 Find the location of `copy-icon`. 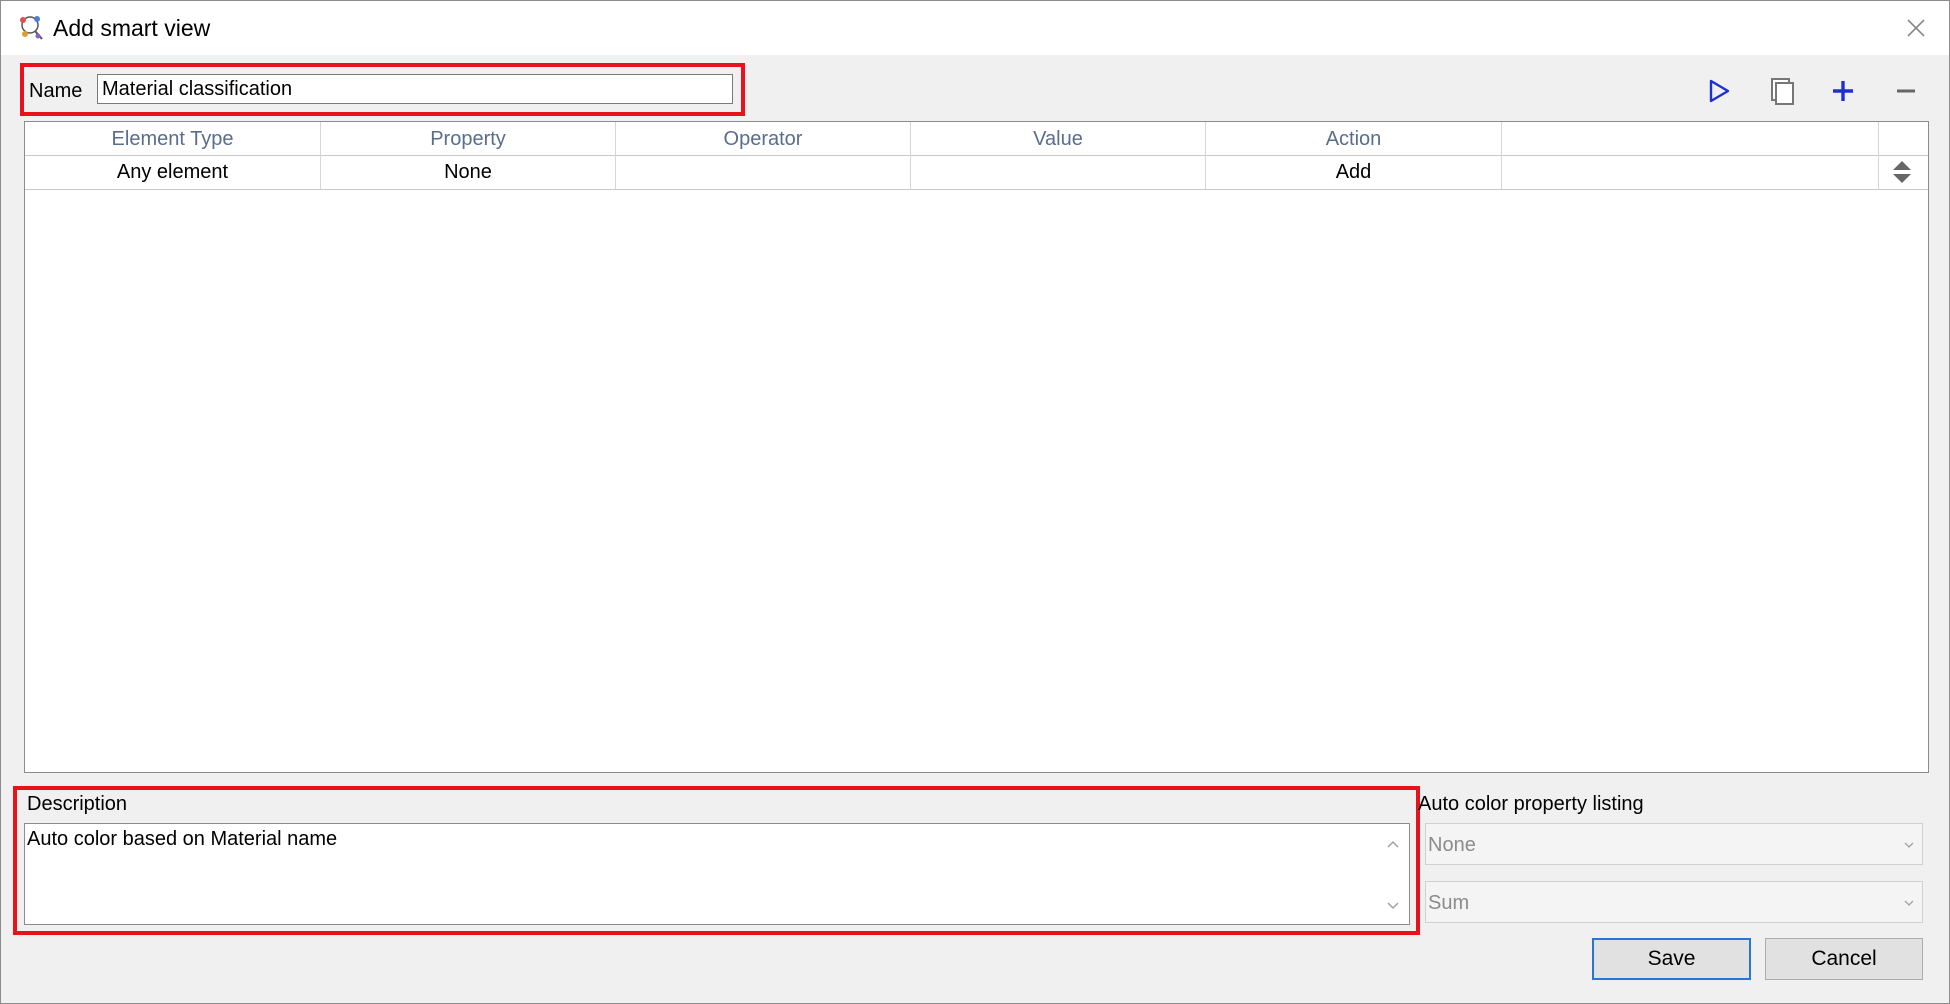

copy-icon is located at coordinates (1782, 91).